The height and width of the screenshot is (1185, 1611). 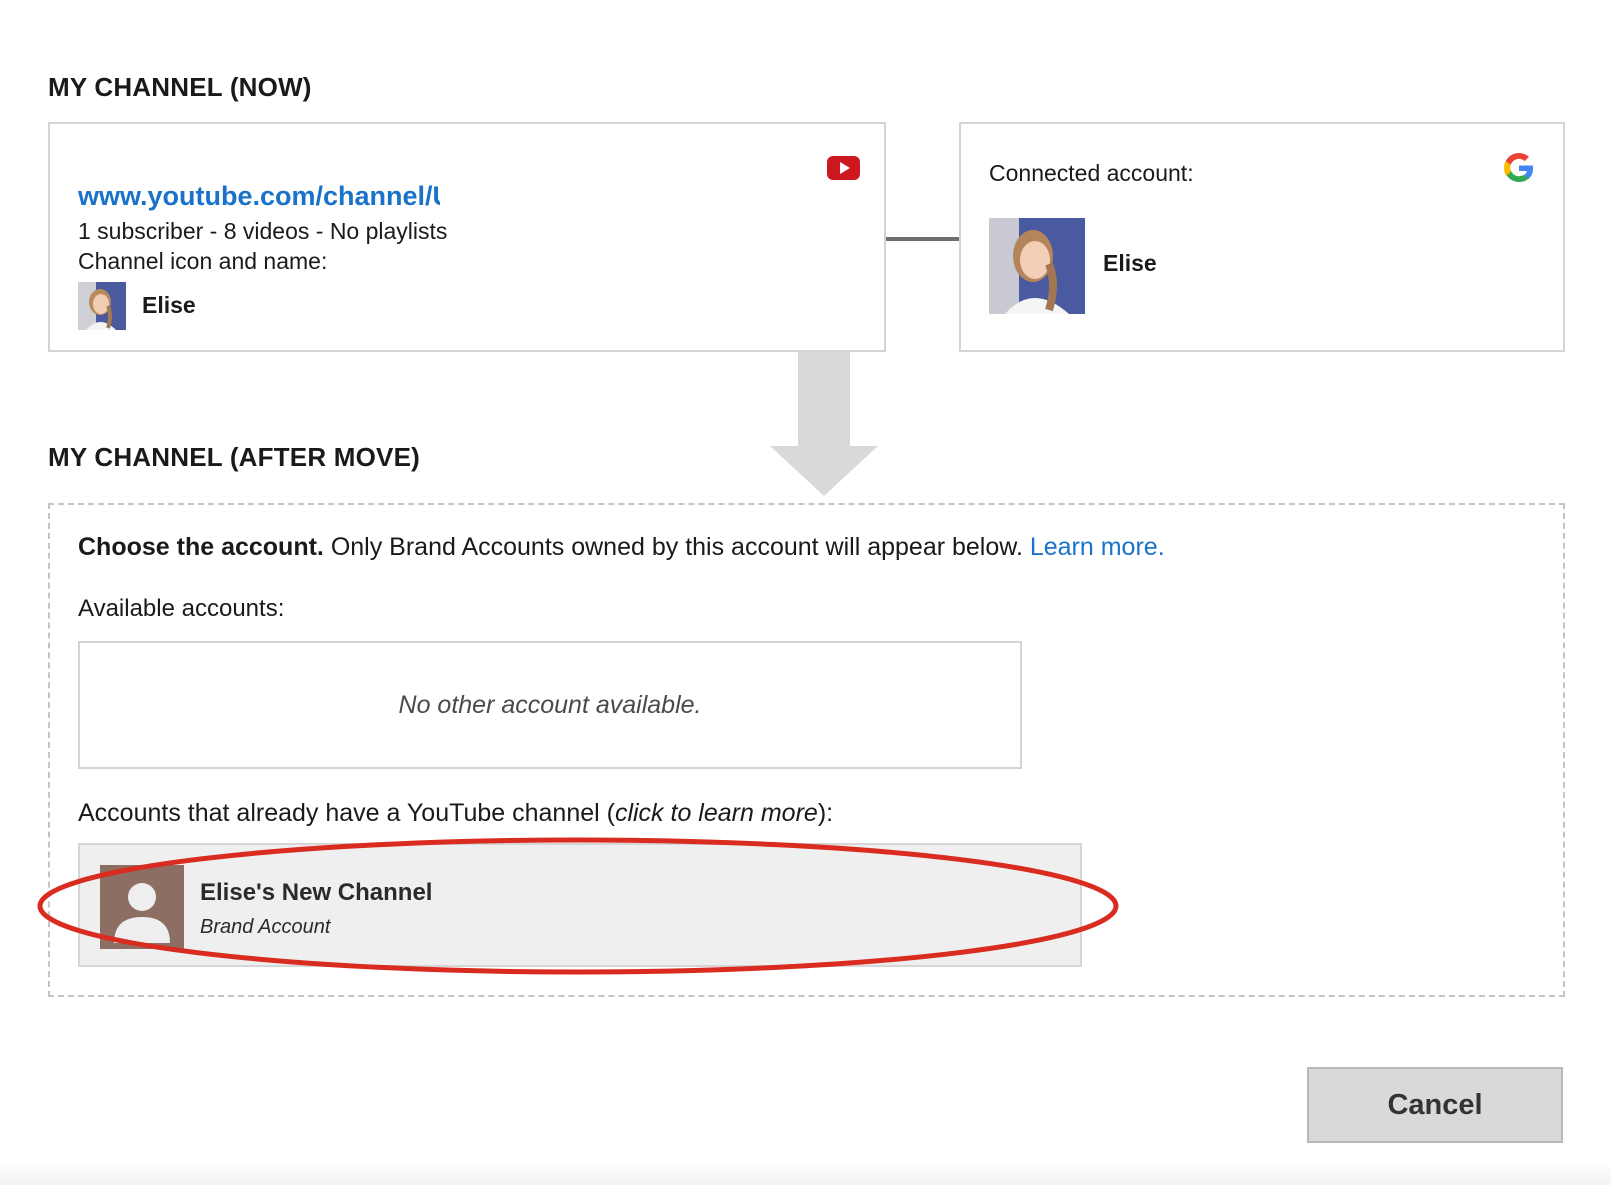 What do you see at coordinates (716, 813) in the screenshot?
I see `click-to-learn-more-link: click to learn more` at bounding box center [716, 813].